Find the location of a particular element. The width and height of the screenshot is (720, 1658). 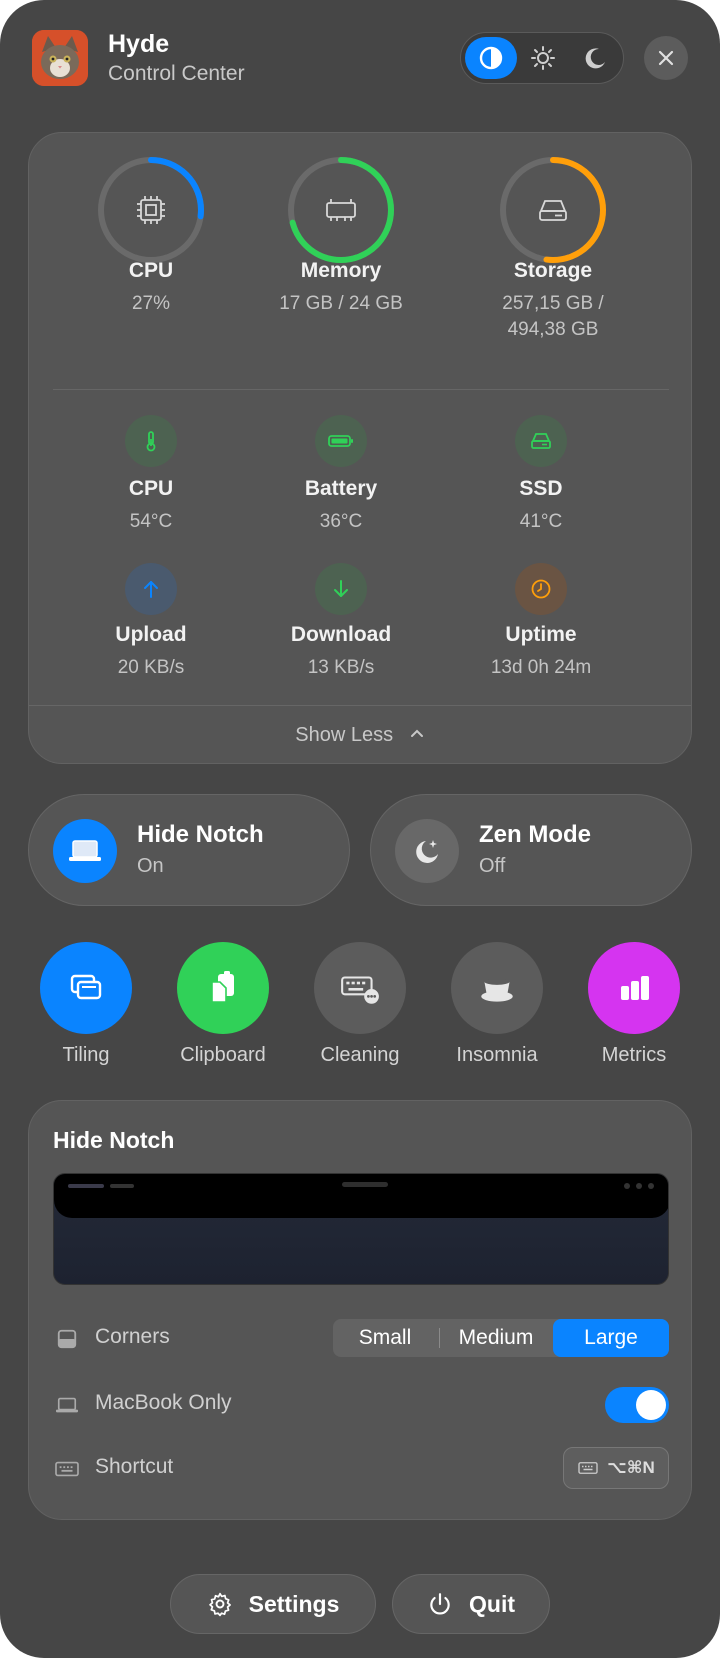

settings-button: Settings is located at coordinates (273, 1604).